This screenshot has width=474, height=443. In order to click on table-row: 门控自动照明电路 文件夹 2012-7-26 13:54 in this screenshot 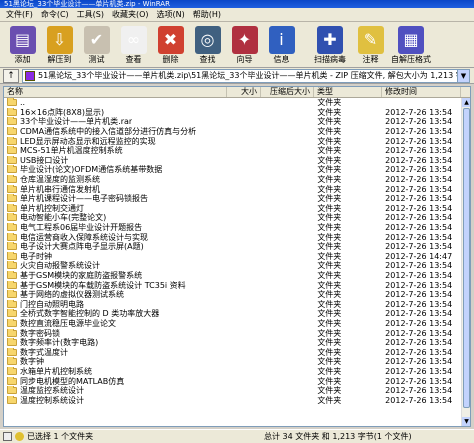, I will do `click(232, 304)`.